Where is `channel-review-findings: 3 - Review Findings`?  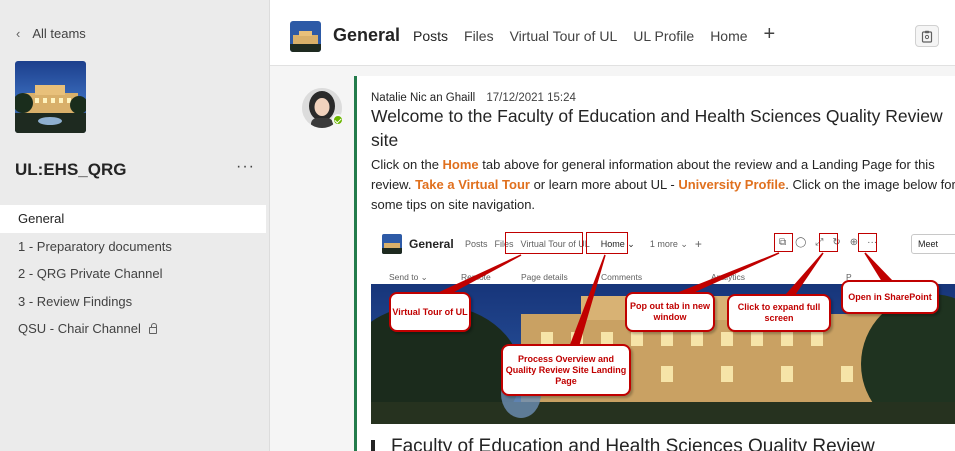
channel-review-findings: 3 - Review Findings is located at coordinates (133, 302).